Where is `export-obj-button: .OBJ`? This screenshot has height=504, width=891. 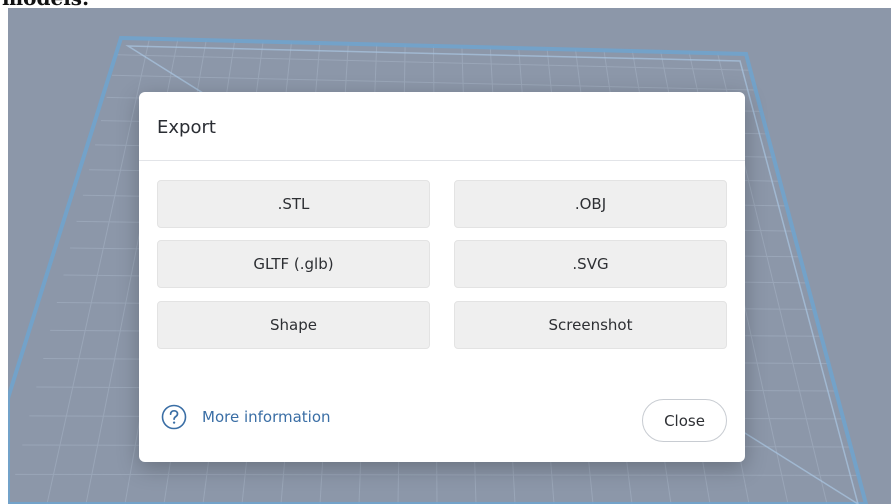 export-obj-button: .OBJ is located at coordinates (590, 204).